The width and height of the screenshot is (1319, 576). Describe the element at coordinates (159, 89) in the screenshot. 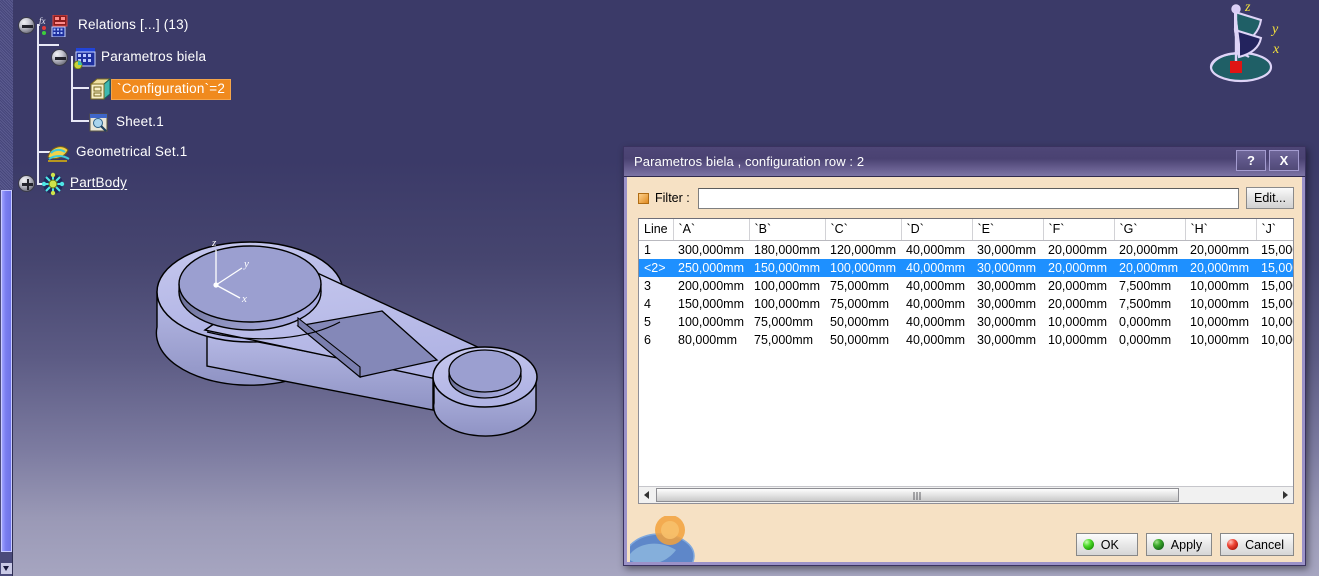

I see `tree-node-configuration: `Configuration`=2` at that location.